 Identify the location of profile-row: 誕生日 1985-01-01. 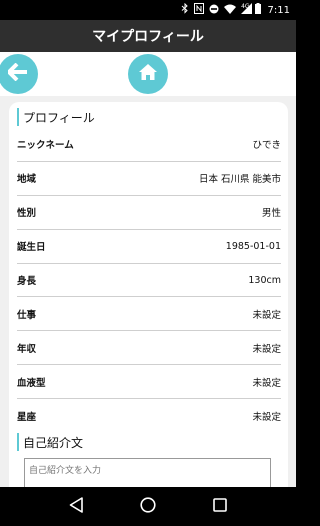
(149, 247).